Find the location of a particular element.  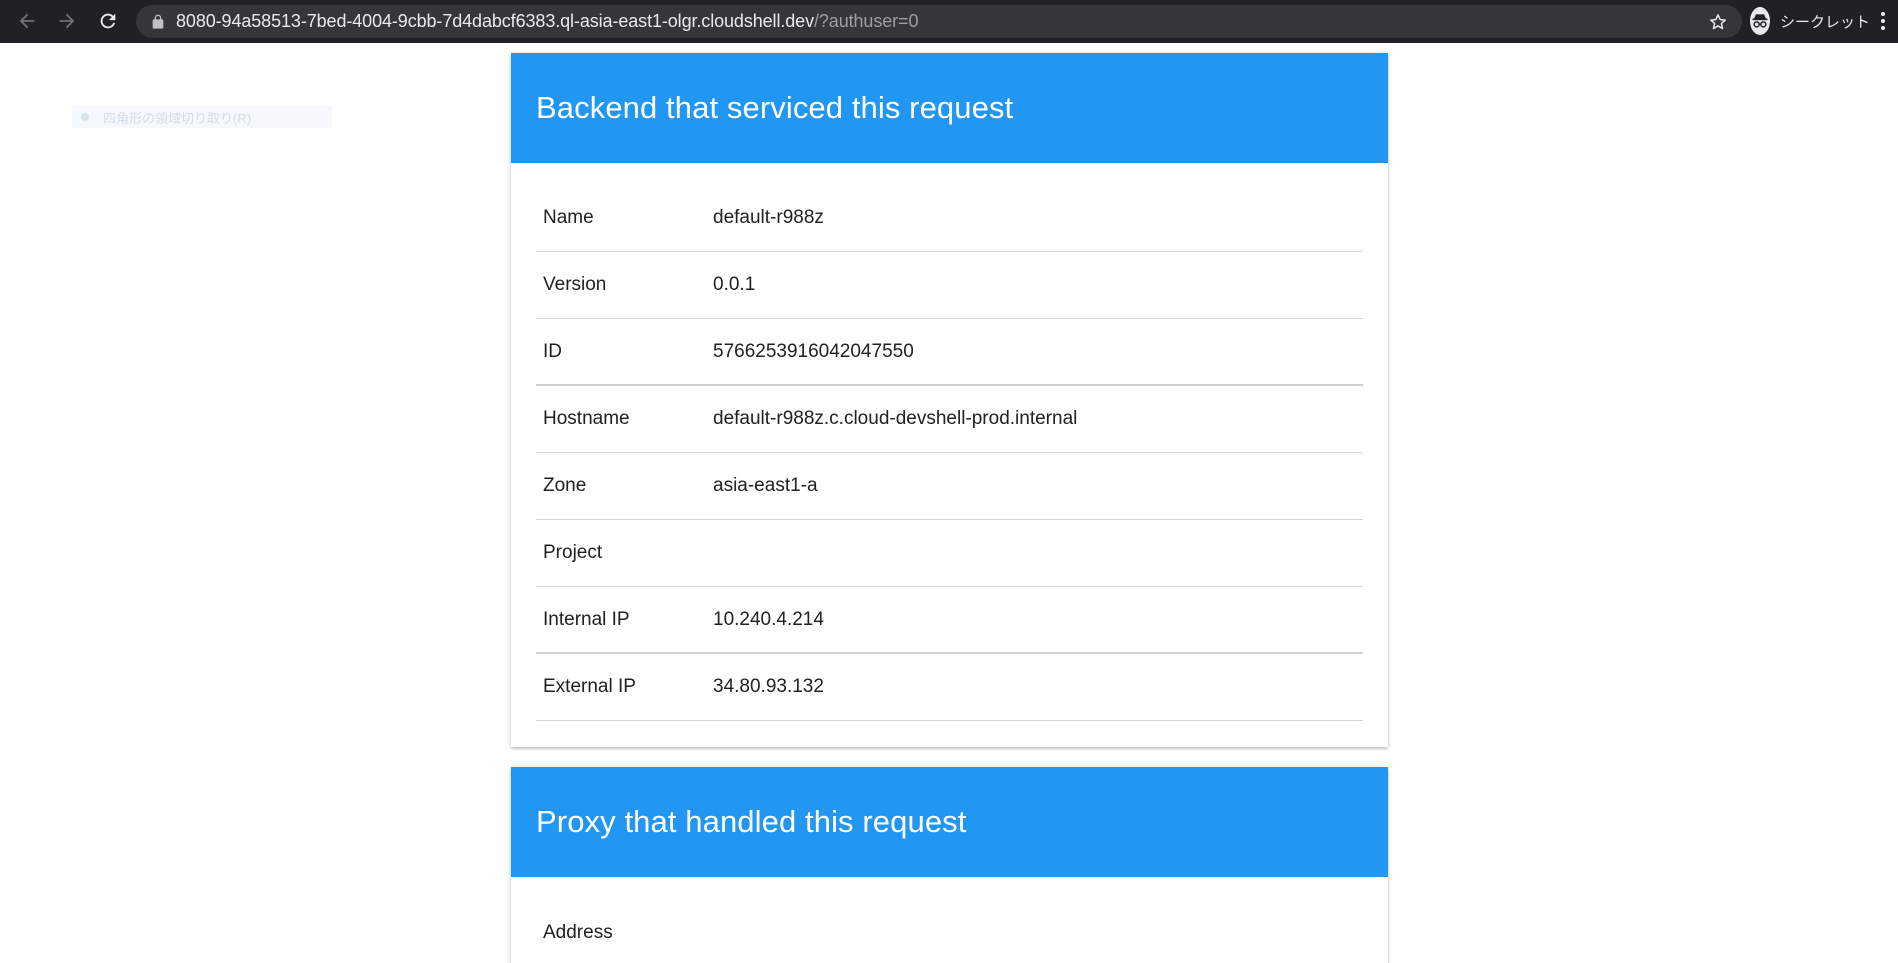

row-key: Address is located at coordinates (578, 932).